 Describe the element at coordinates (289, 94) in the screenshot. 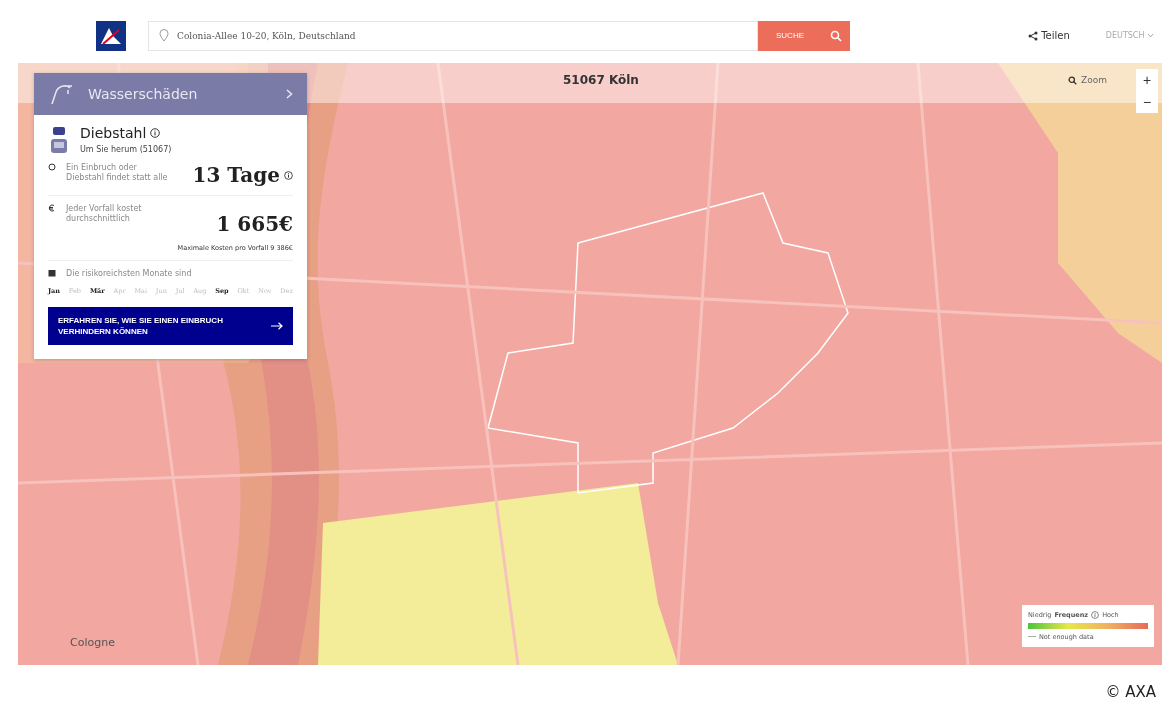

I see `chevron-icon` at that location.